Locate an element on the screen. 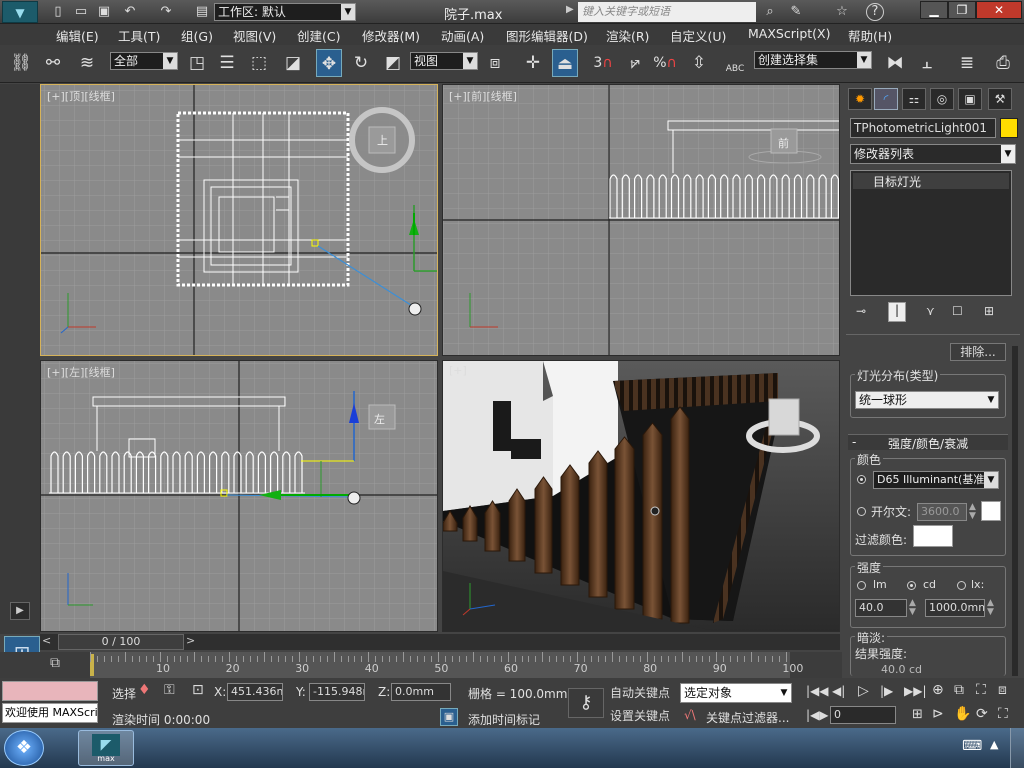  menu-item: 创建(C) is located at coordinates (318, 35).